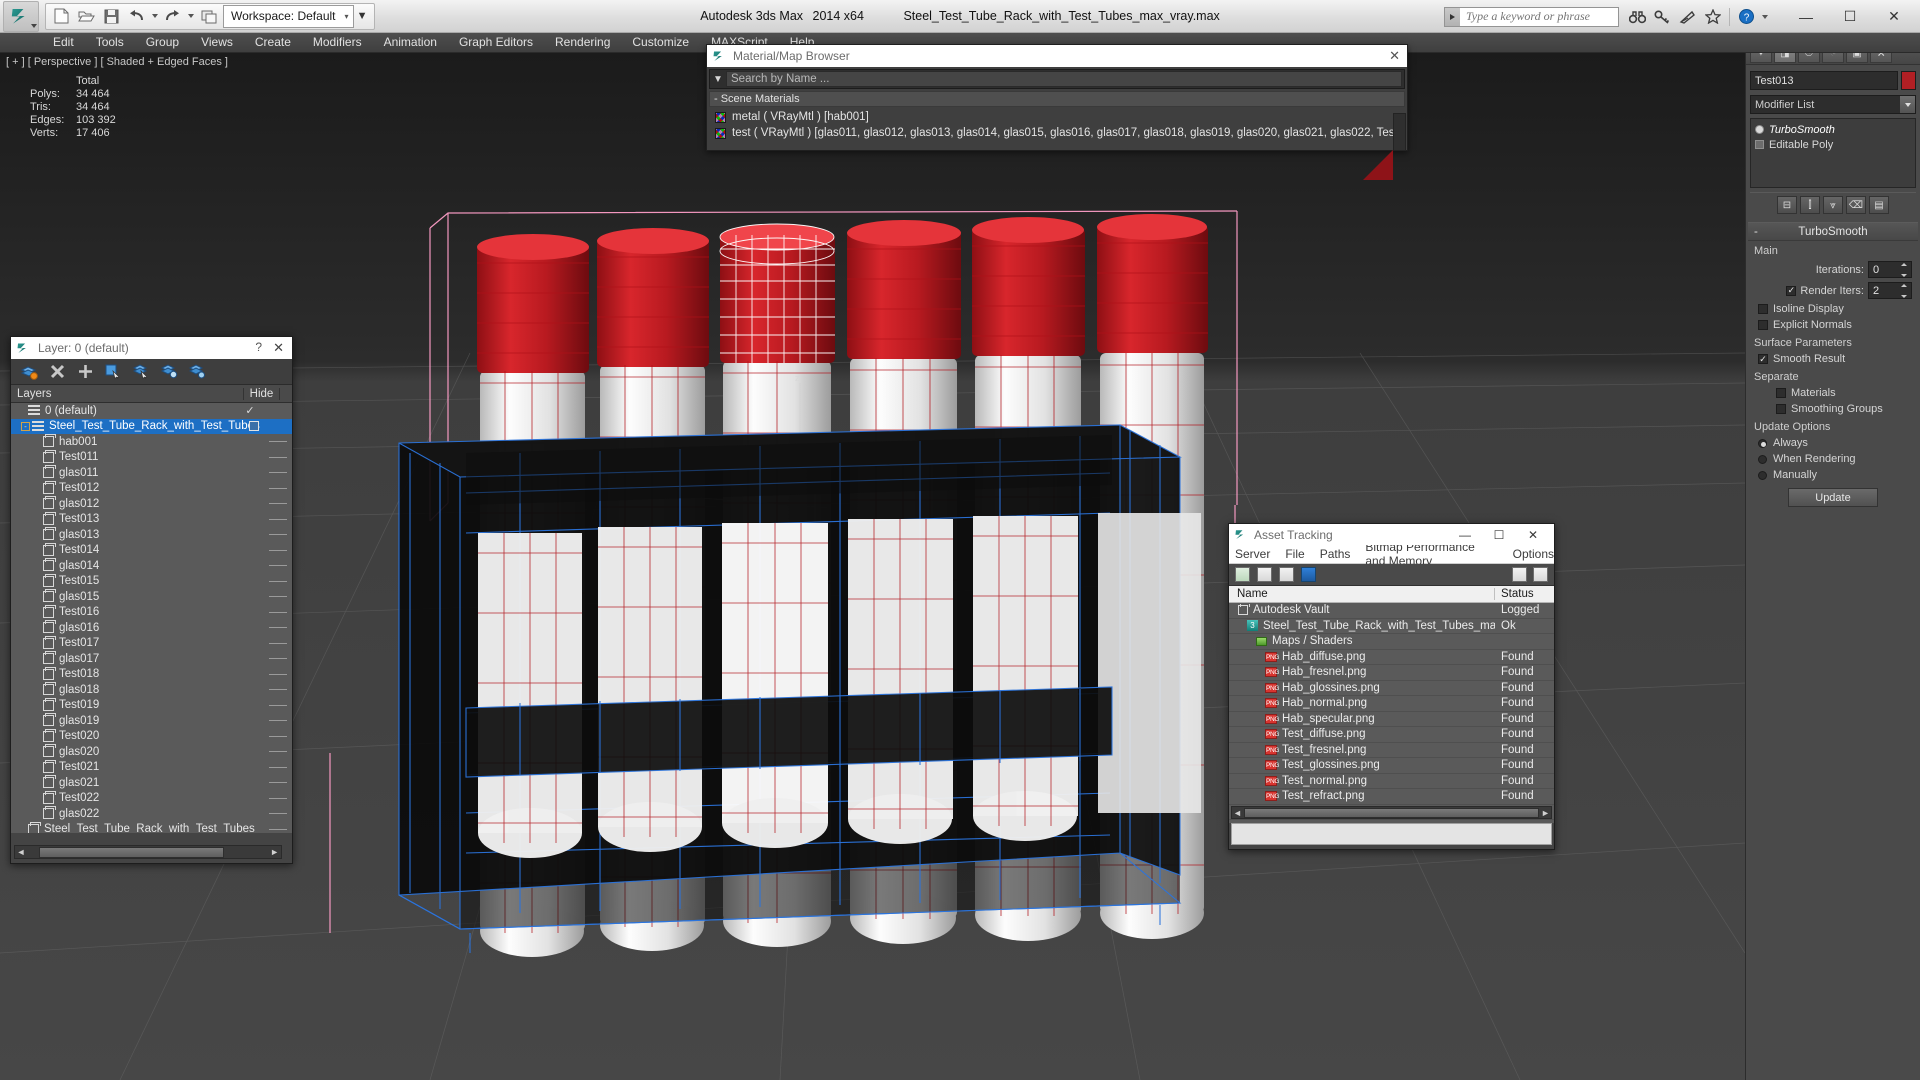 The height and width of the screenshot is (1080, 1920). Describe the element at coordinates (162, 42) in the screenshot. I see `menu-group: Group` at that location.